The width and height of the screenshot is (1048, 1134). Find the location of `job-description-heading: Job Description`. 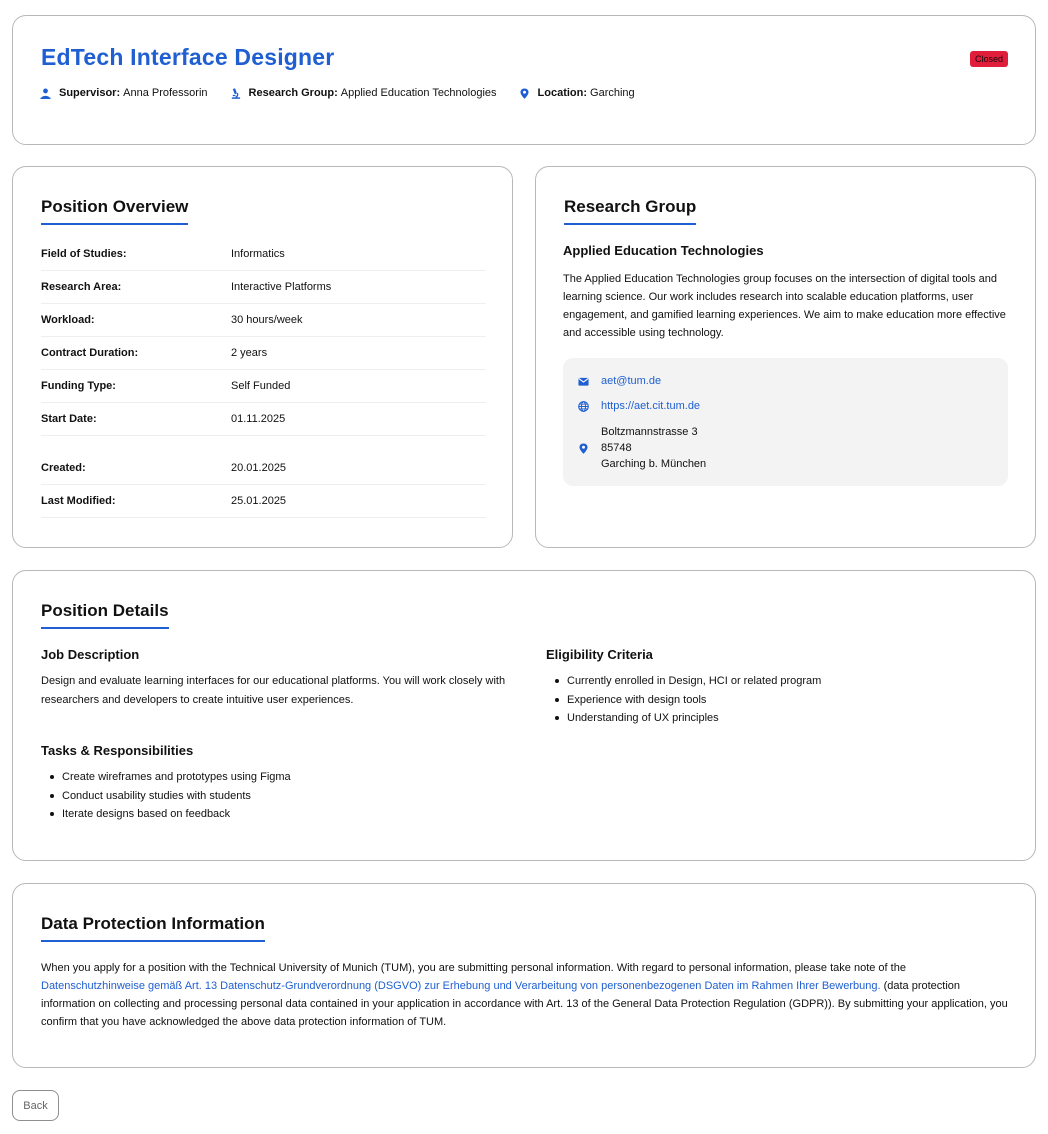

job-description-heading: Job Description is located at coordinates (90, 654).